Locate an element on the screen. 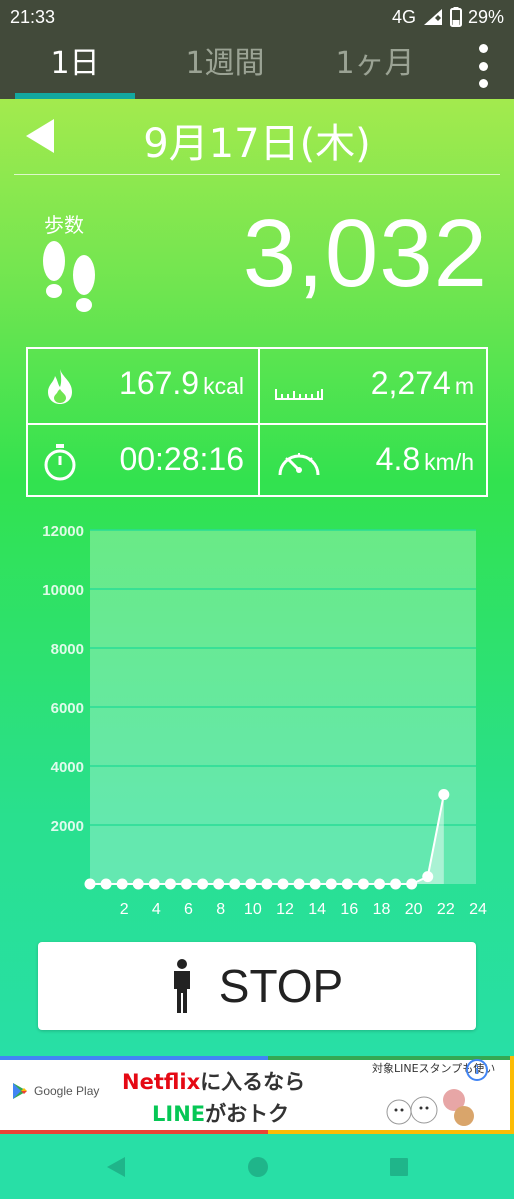  stop-button-label: STOP is located at coordinates (281, 986).